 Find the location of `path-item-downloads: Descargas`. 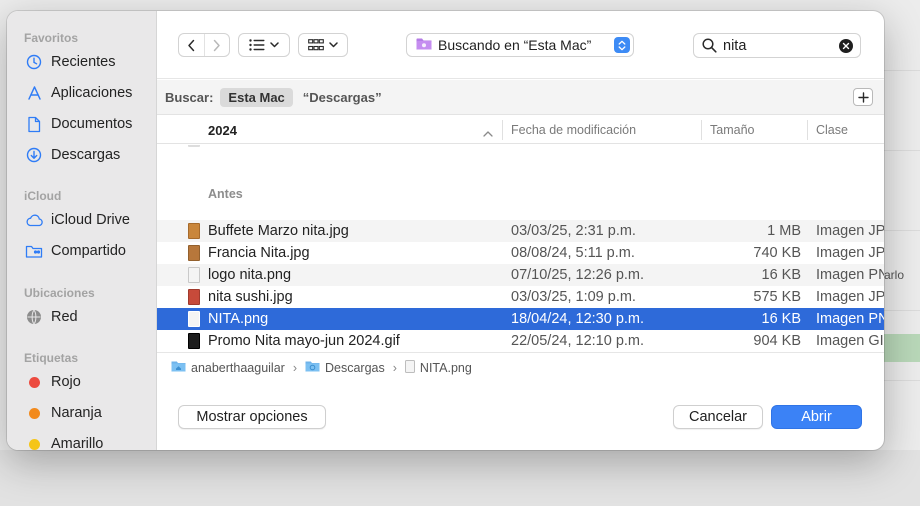

path-item-downloads: Descargas is located at coordinates (345, 367).